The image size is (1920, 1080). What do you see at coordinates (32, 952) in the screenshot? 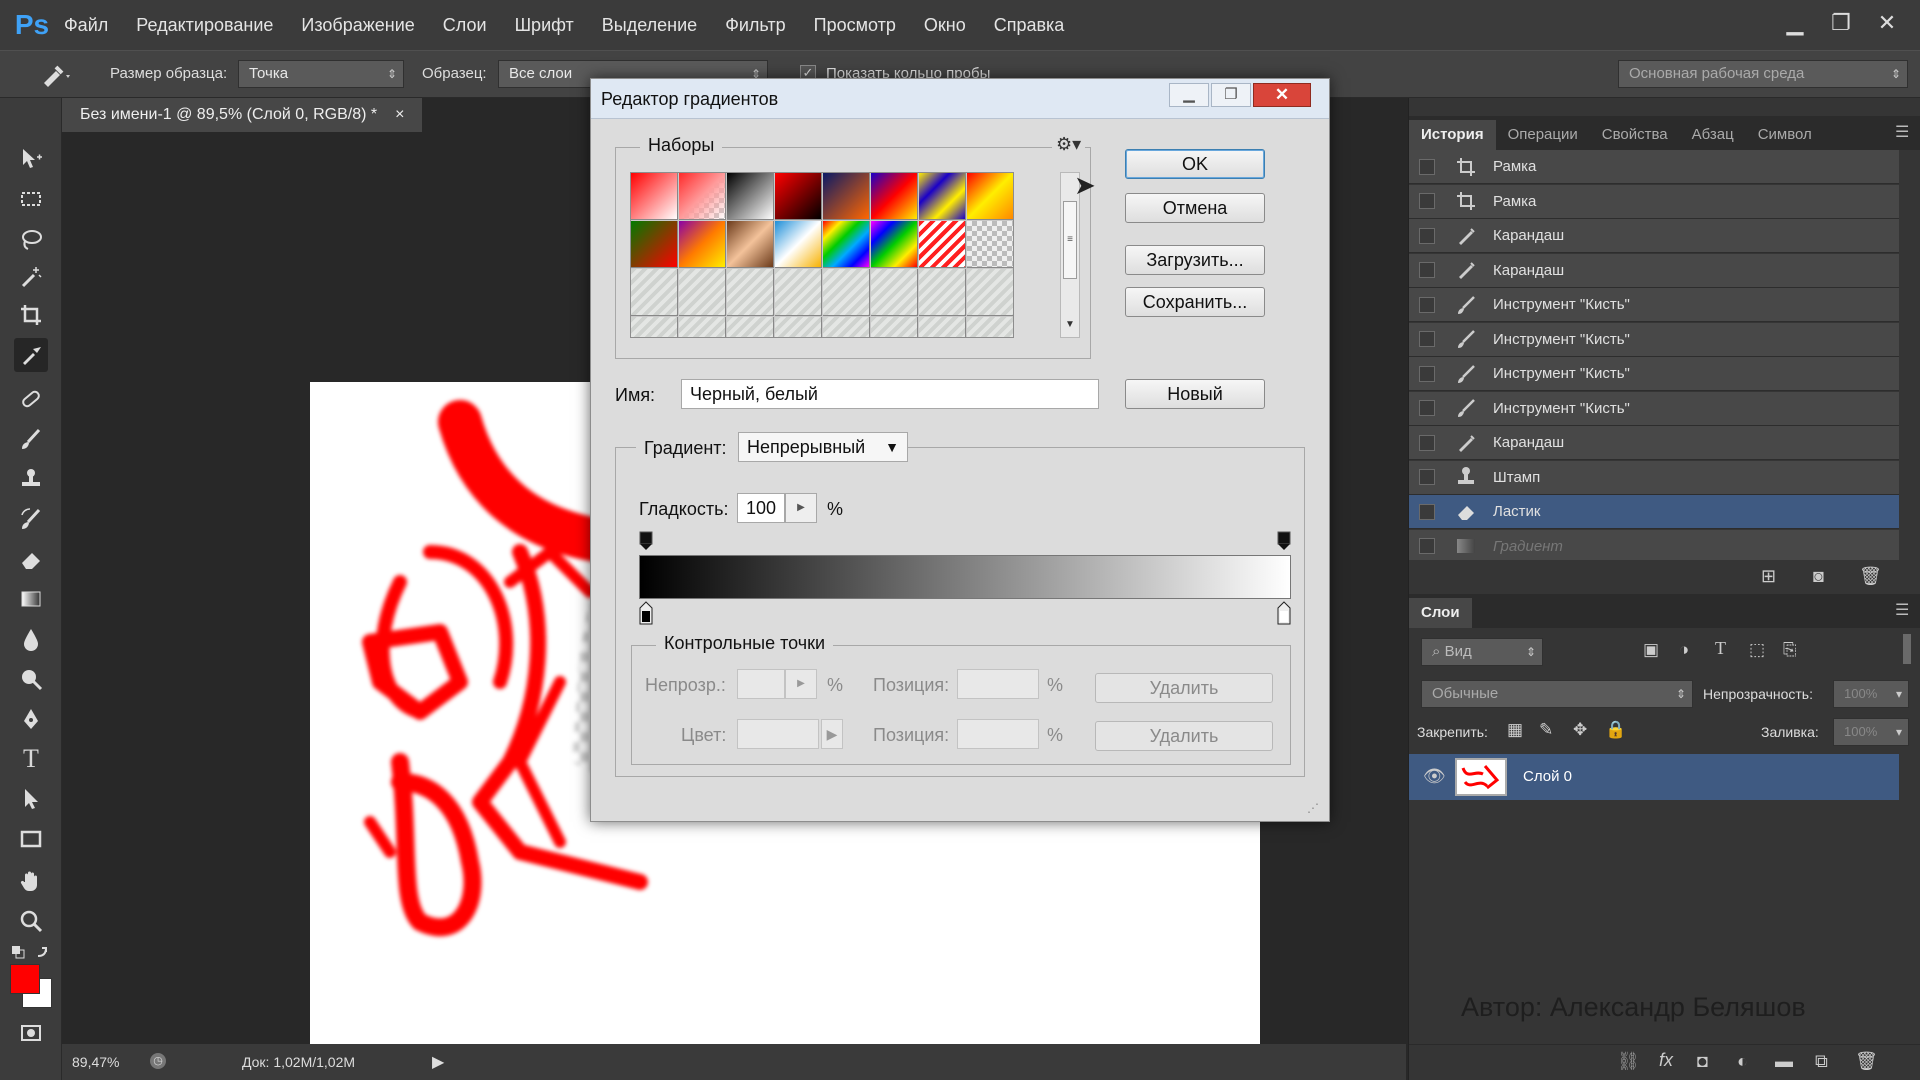
I see `swap-colors-icon` at bounding box center [32, 952].